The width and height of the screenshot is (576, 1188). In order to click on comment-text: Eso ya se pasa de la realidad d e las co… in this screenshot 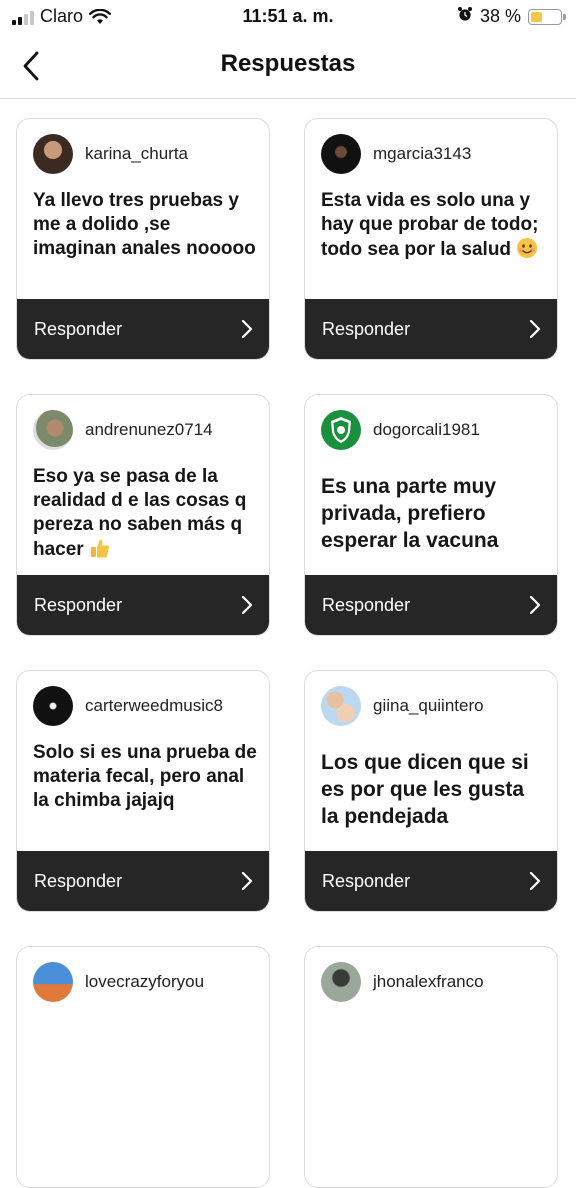, I will do `click(140, 513)`.